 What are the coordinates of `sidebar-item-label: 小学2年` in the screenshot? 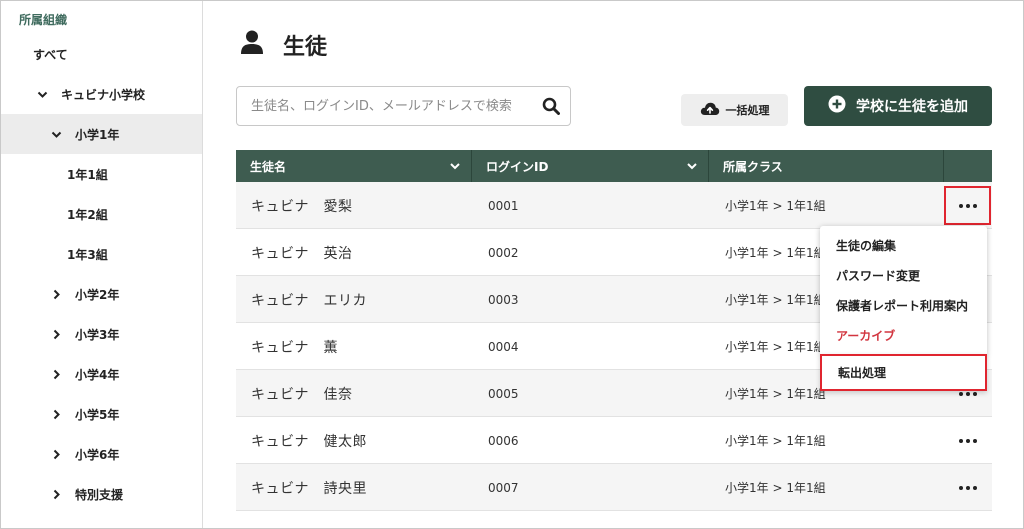 It's located at (97, 294).